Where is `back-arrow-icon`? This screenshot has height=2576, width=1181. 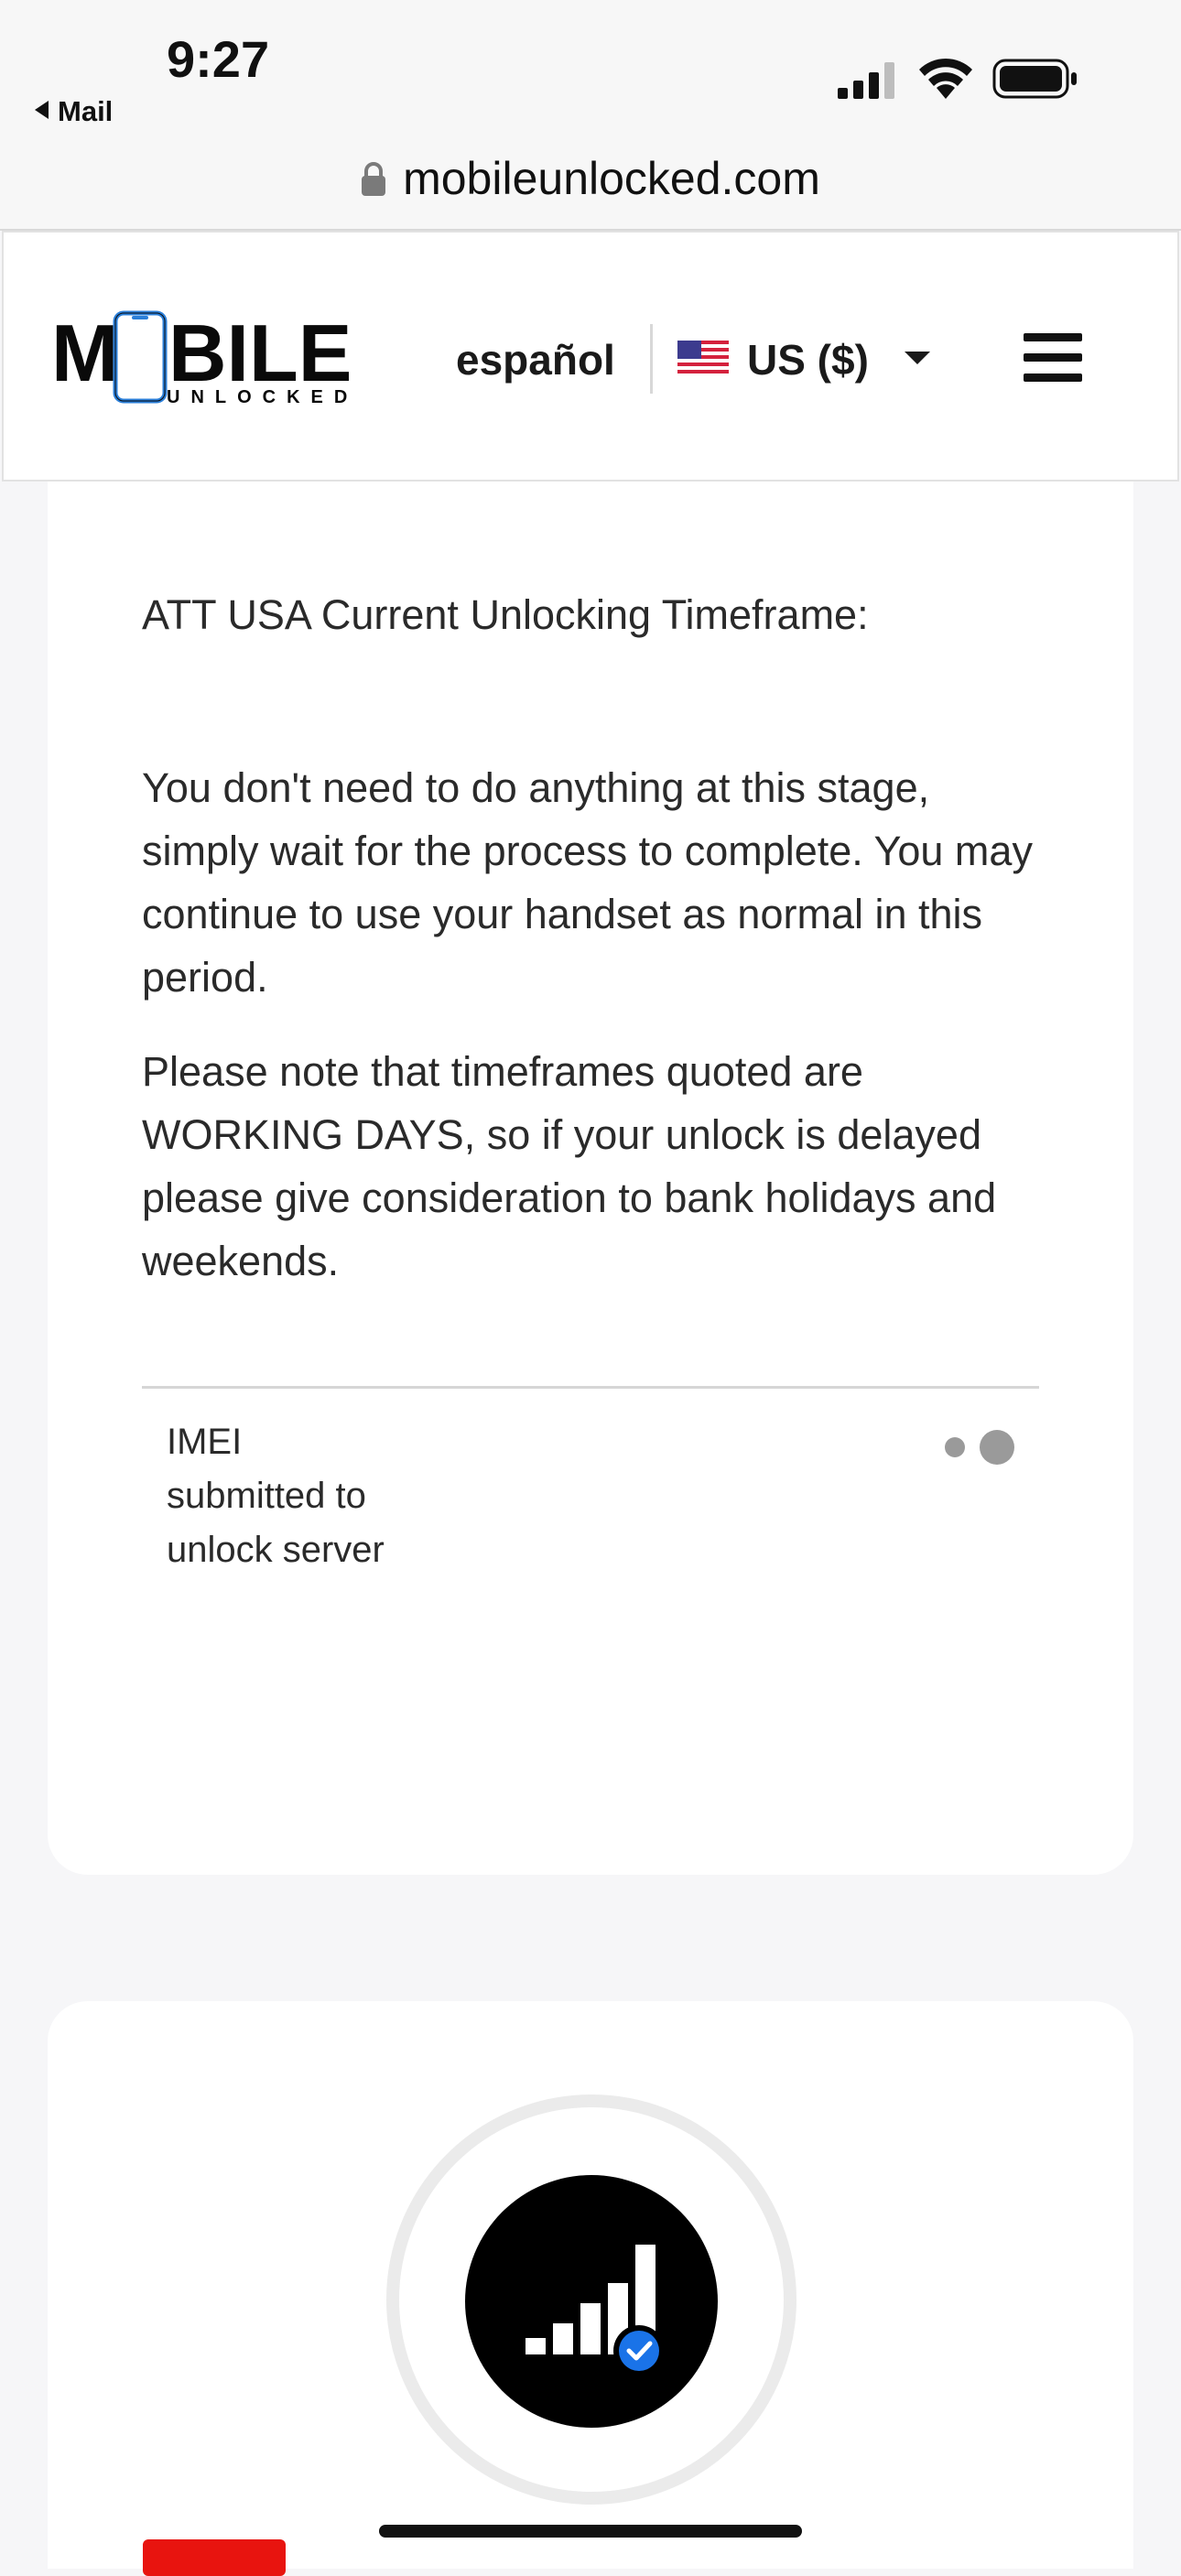
back-arrow-icon is located at coordinates (42, 110).